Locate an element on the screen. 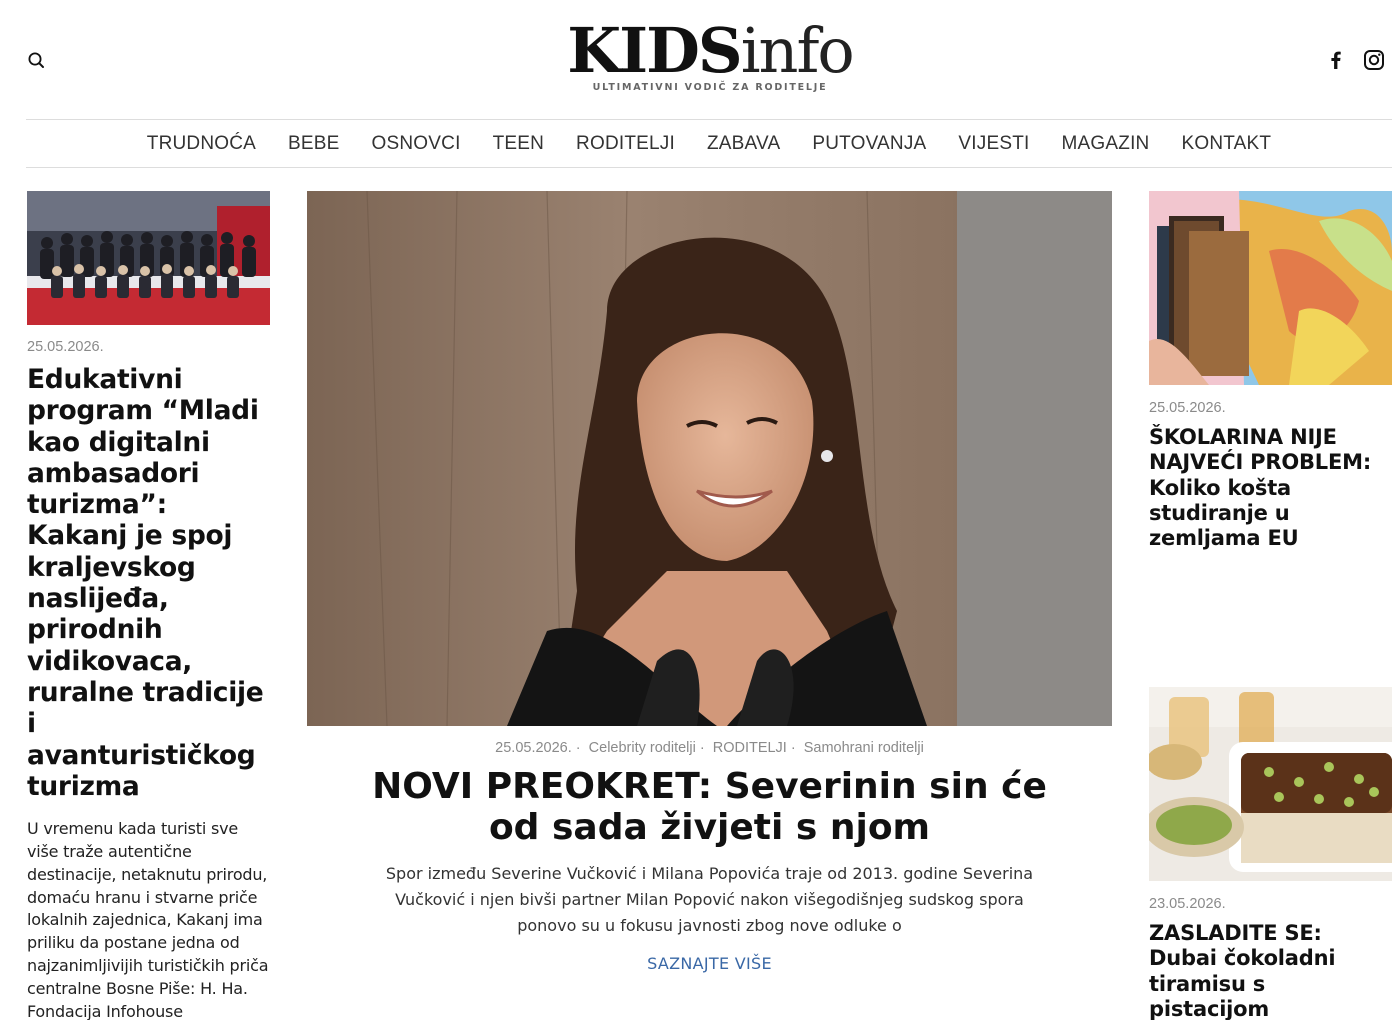  logo-tagline: ULTIMATIVNI VODIČ ZA RODITELJE is located at coordinates (710, 87).